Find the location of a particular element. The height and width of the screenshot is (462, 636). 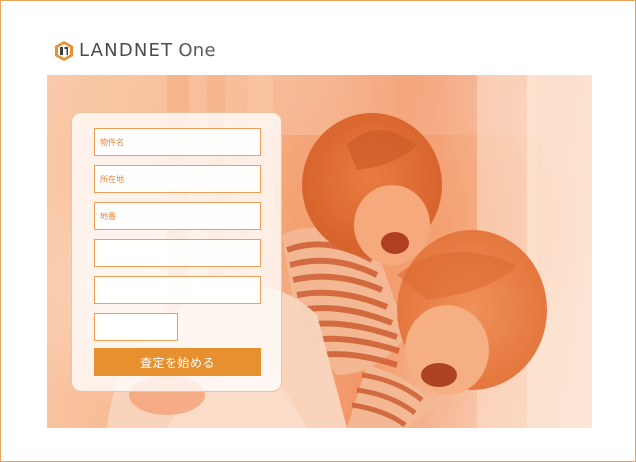

location-input is located at coordinates (177, 179).